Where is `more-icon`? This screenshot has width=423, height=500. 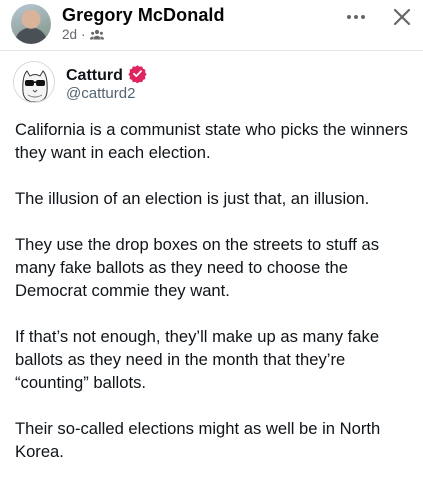
more-icon is located at coordinates (356, 17).